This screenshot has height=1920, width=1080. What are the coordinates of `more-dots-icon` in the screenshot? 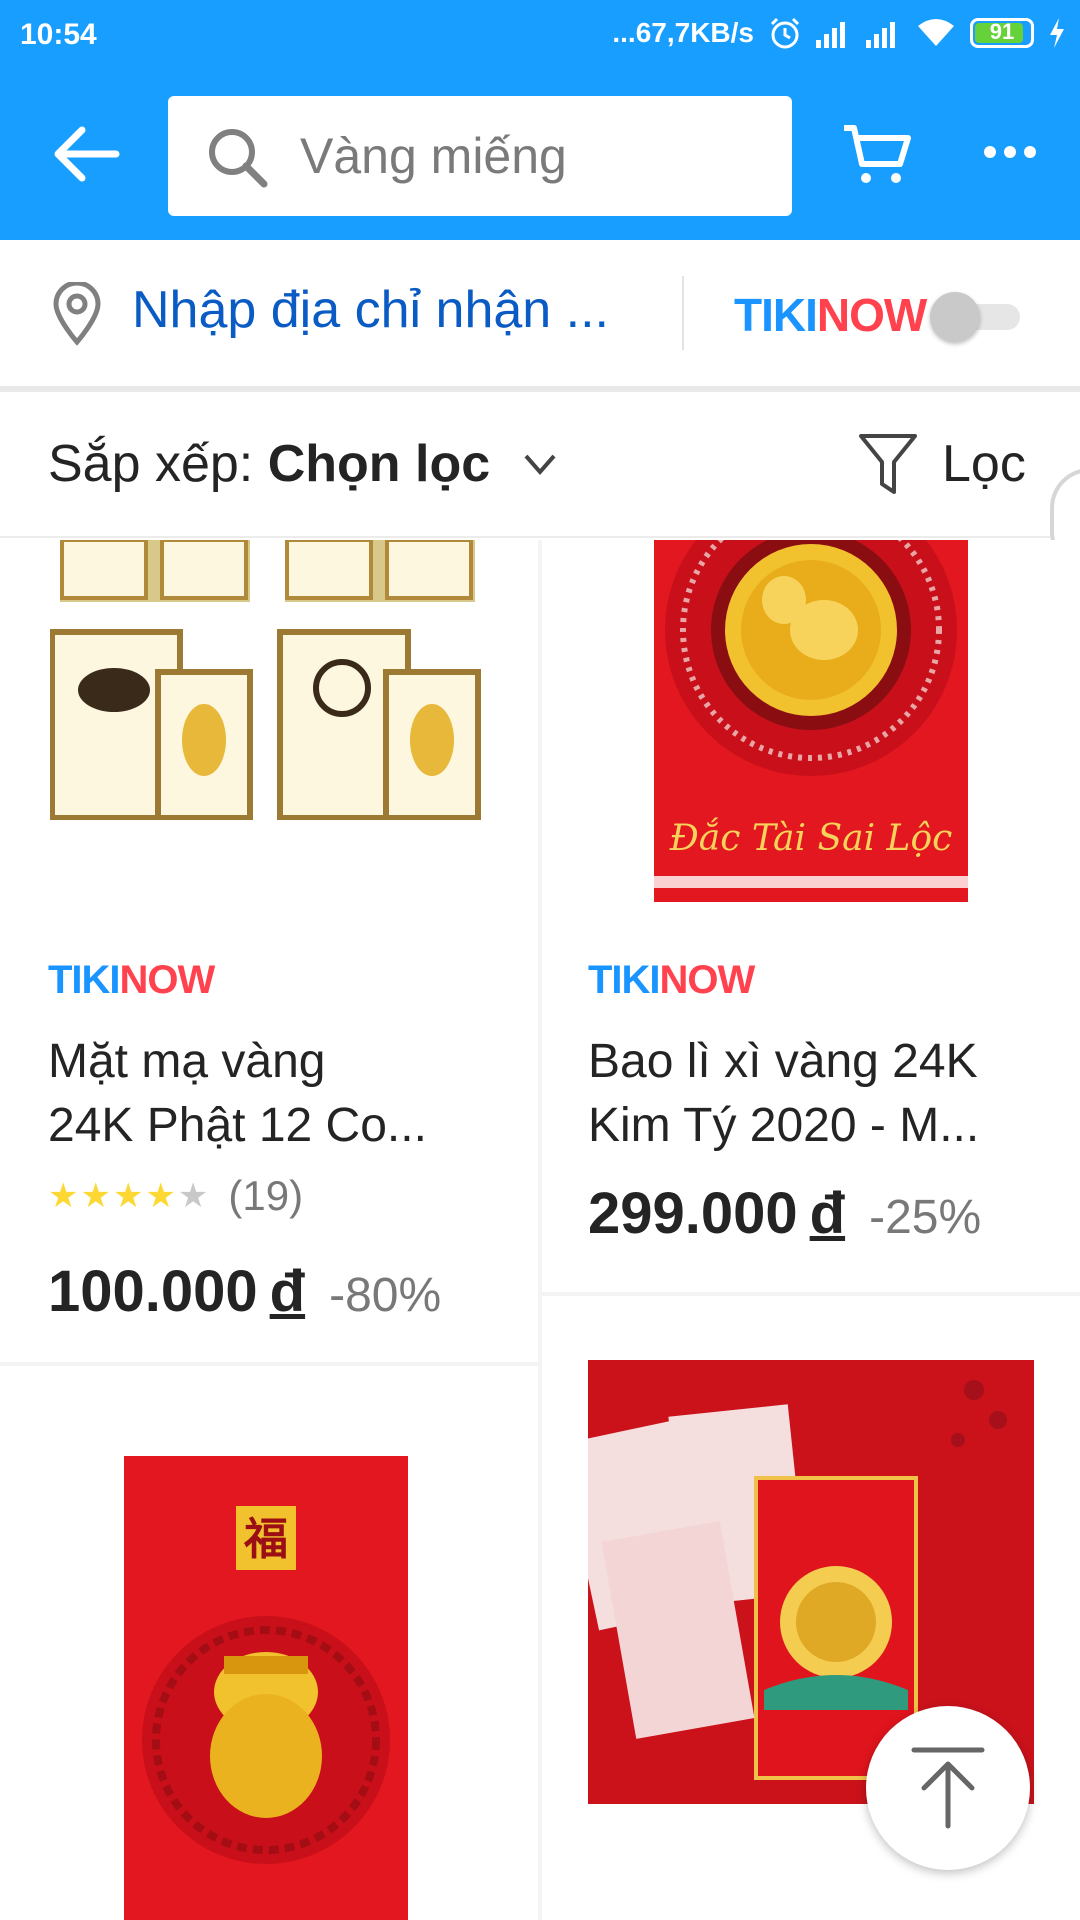 It's located at (1010, 152).